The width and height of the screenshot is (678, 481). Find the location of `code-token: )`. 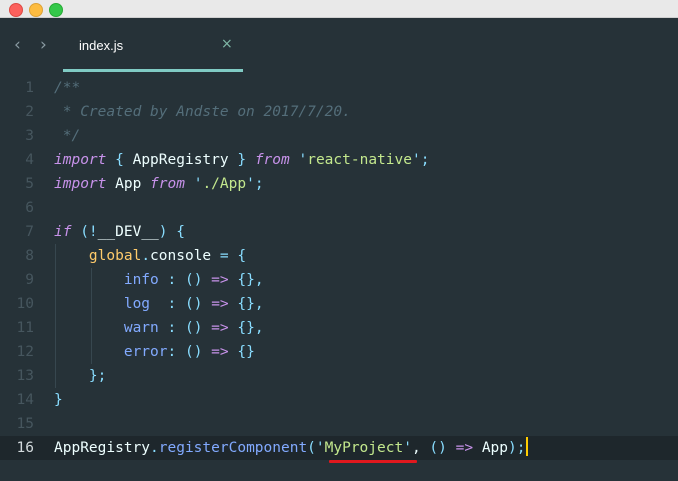

code-token: ) is located at coordinates (163, 232).